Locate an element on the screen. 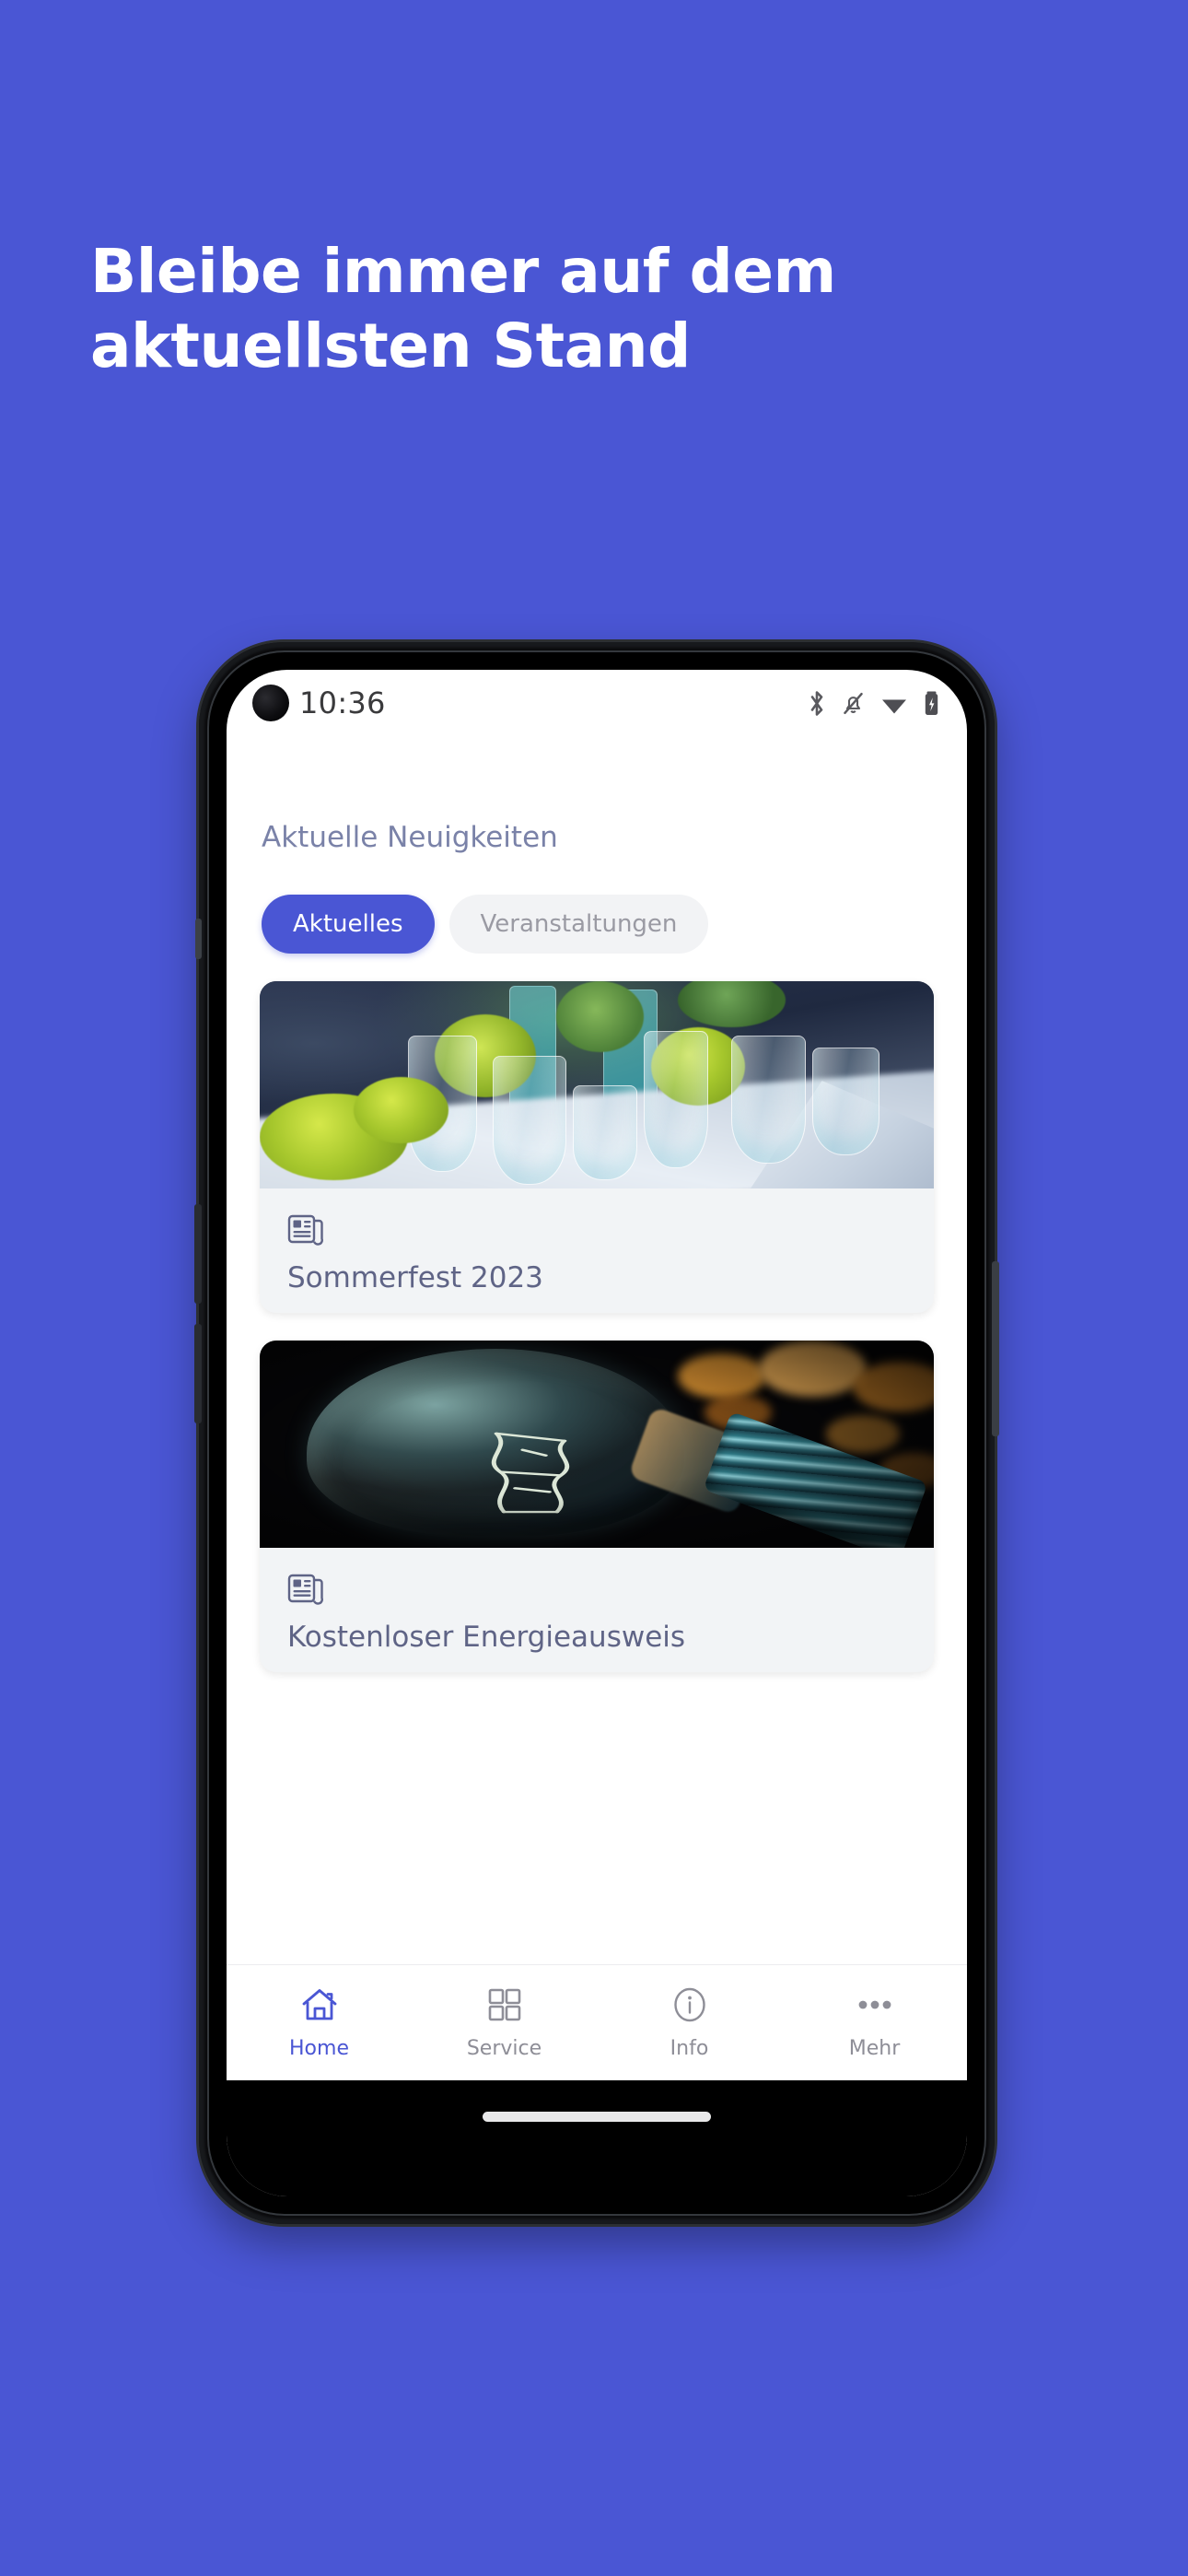 The height and width of the screenshot is (2576, 1188). phone-volume-down-button is located at coordinates (198, 1373).